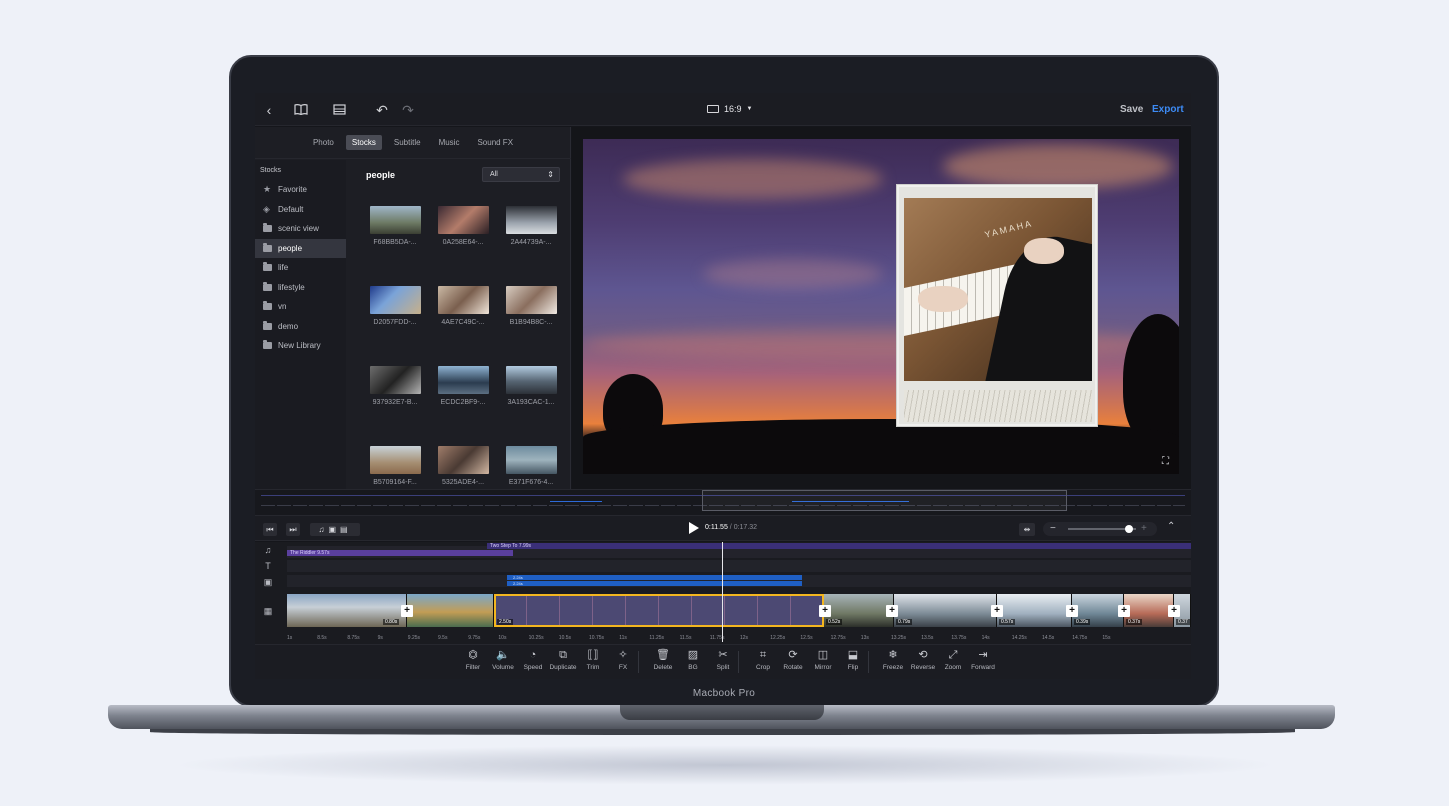 The width and height of the screenshot is (1449, 806). I want to click on library-icon, so click(301, 110).